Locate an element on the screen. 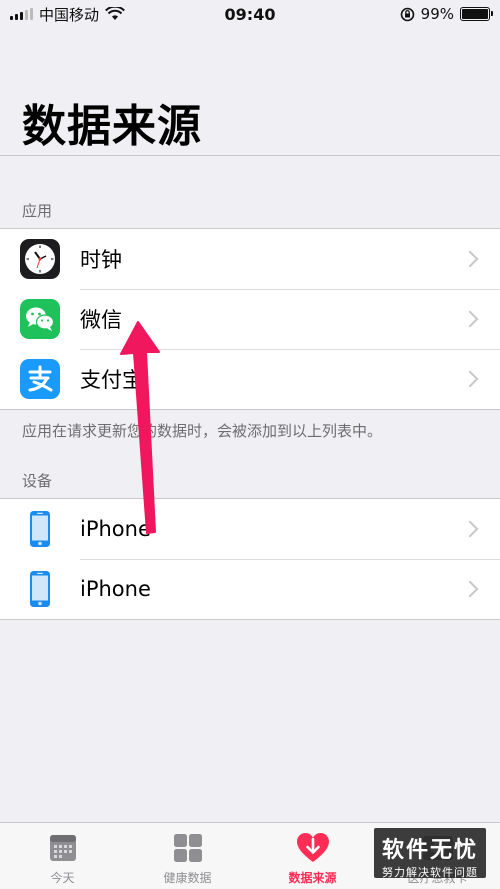  devices-list: iPhone iPhone is located at coordinates (250, 559).